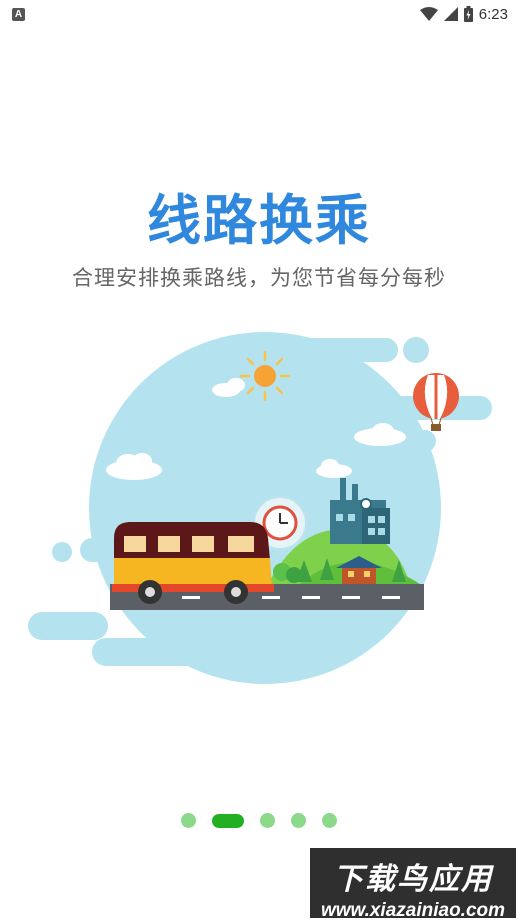 This screenshot has height=922, width=518. What do you see at coordinates (228, 820) in the screenshot?
I see `page-dot-active` at bounding box center [228, 820].